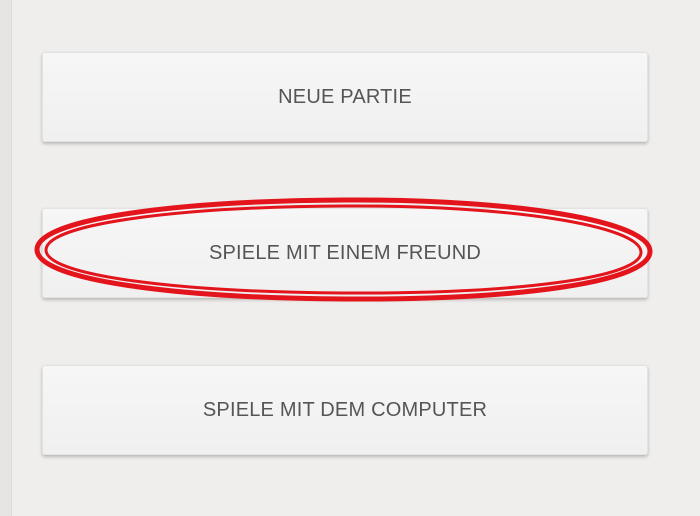  I want to click on play-with-computer-label: SPIELE MIT DEM COMPUTER, so click(345, 409).